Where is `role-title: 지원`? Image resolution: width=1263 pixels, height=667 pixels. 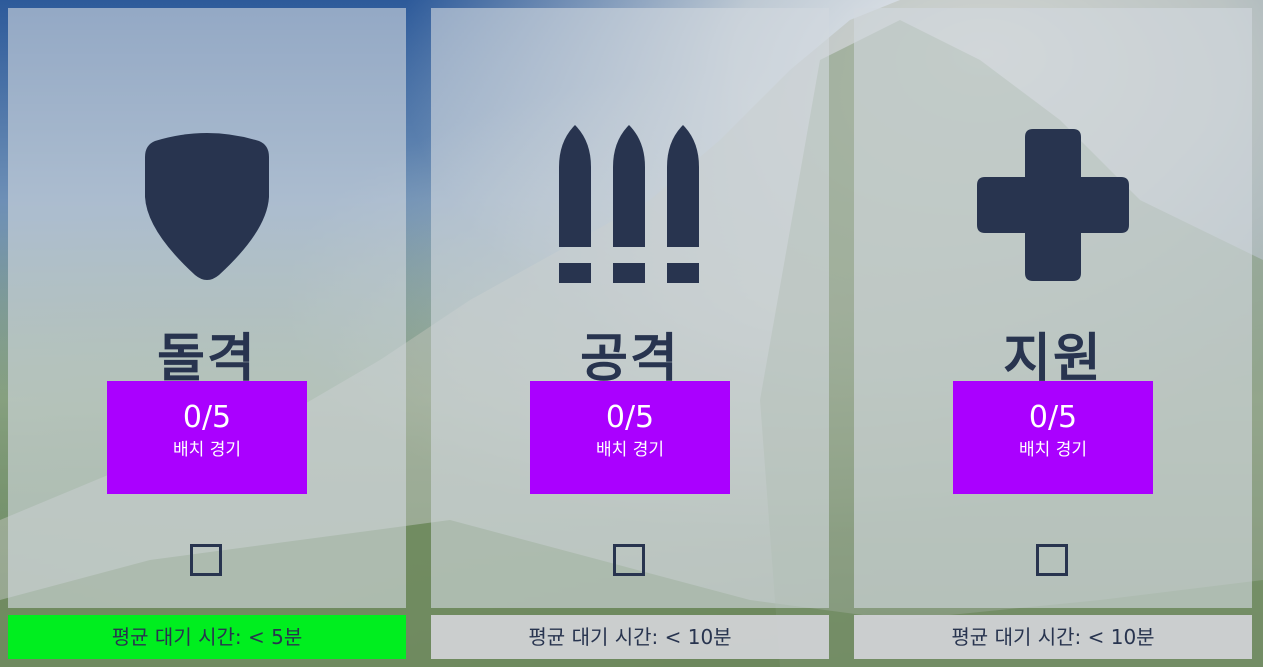 role-title: 지원 is located at coordinates (1053, 359).